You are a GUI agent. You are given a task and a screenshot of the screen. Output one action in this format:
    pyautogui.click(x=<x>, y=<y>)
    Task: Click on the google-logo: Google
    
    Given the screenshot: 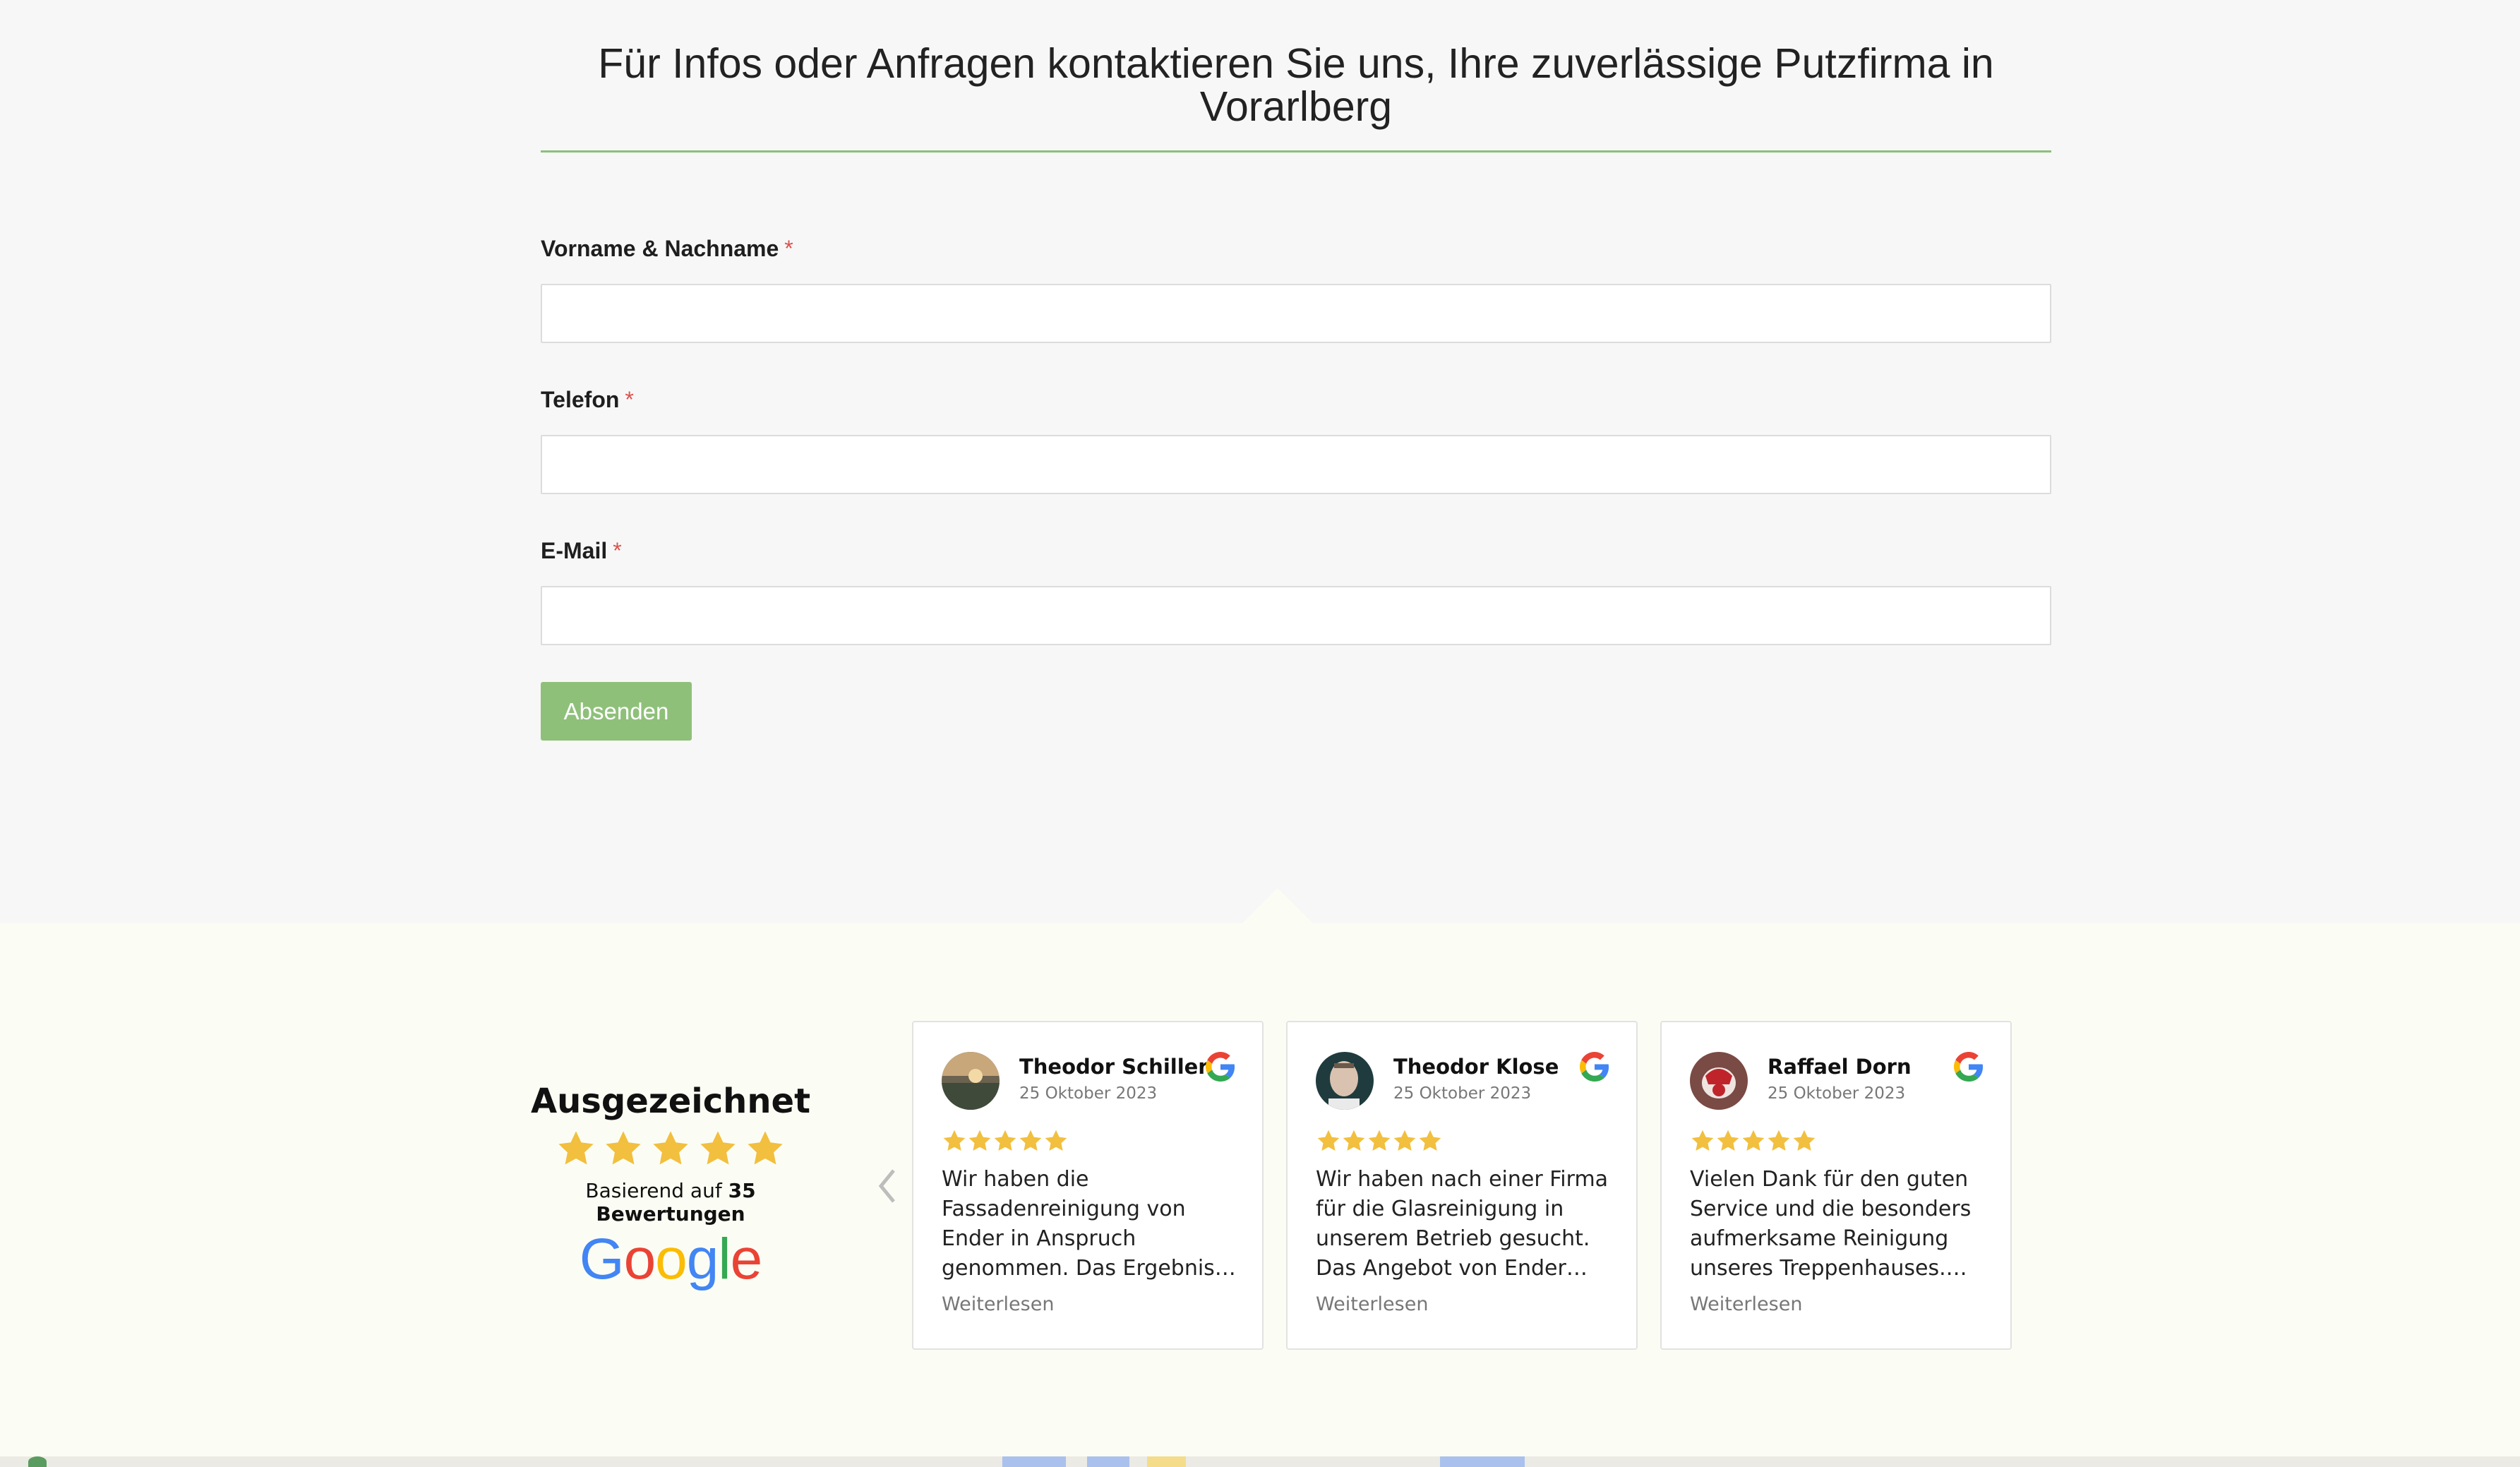 What is the action you would take?
    pyautogui.click(x=670, y=1259)
    